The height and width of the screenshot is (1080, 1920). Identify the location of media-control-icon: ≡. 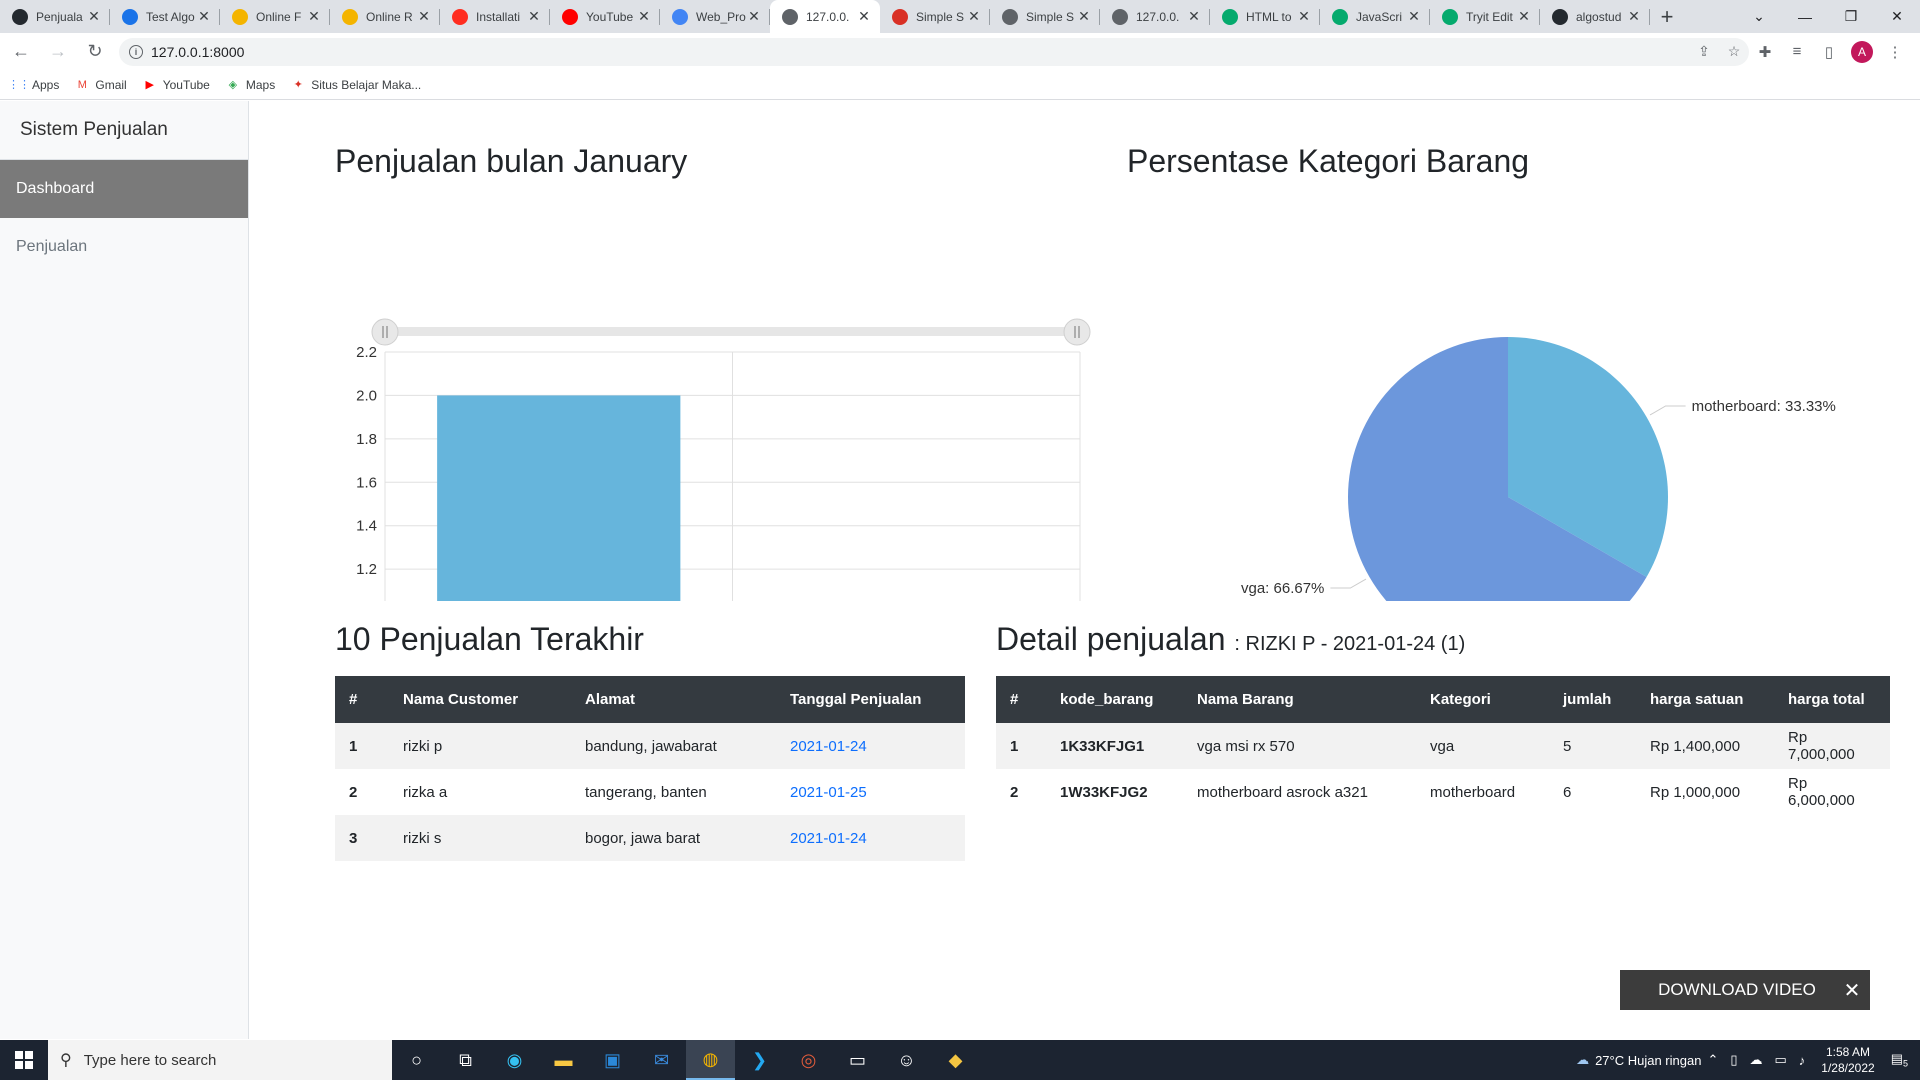
(1797, 51).